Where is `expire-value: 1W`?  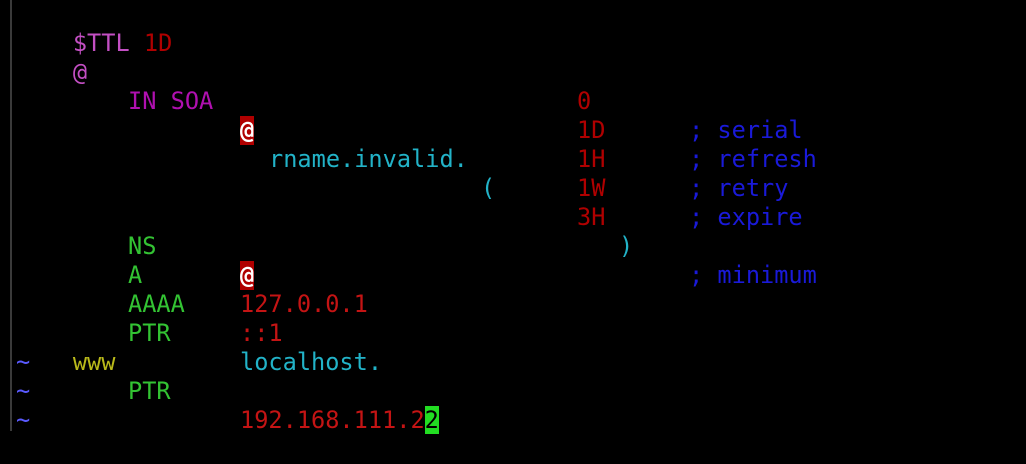
expire-value: 1W is located at coordinates (591, 188).